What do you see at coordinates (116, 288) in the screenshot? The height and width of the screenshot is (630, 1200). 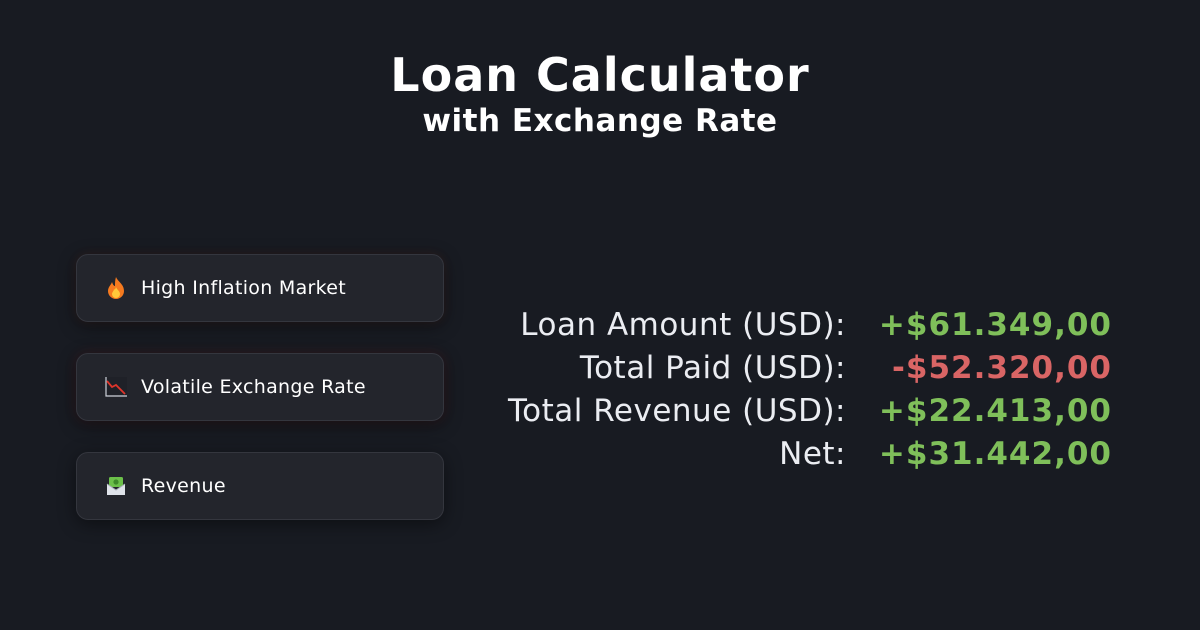 I see `fire-icon` at bounding box center [116, 288].